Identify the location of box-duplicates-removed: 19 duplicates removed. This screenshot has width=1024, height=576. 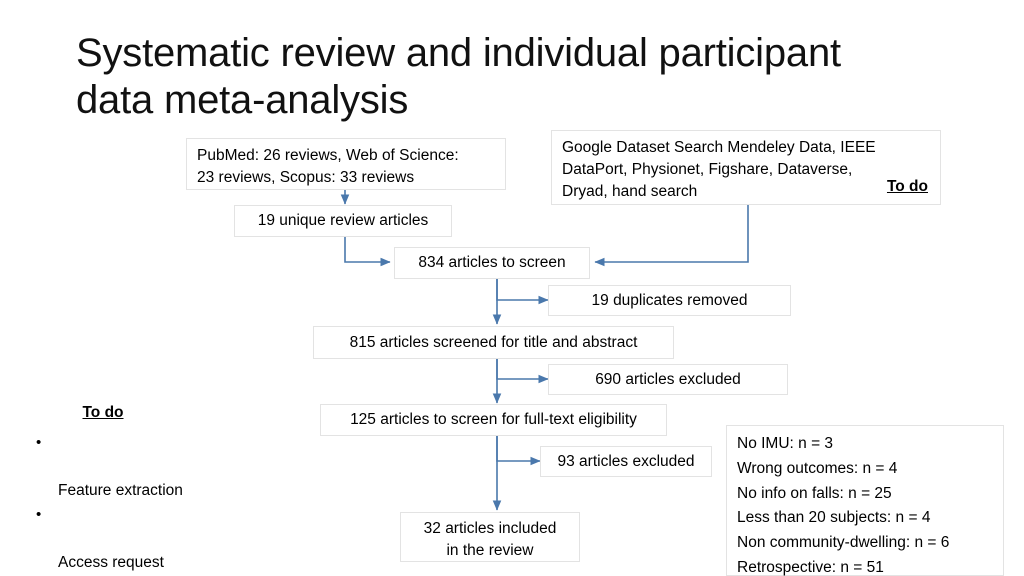
(669, 300).